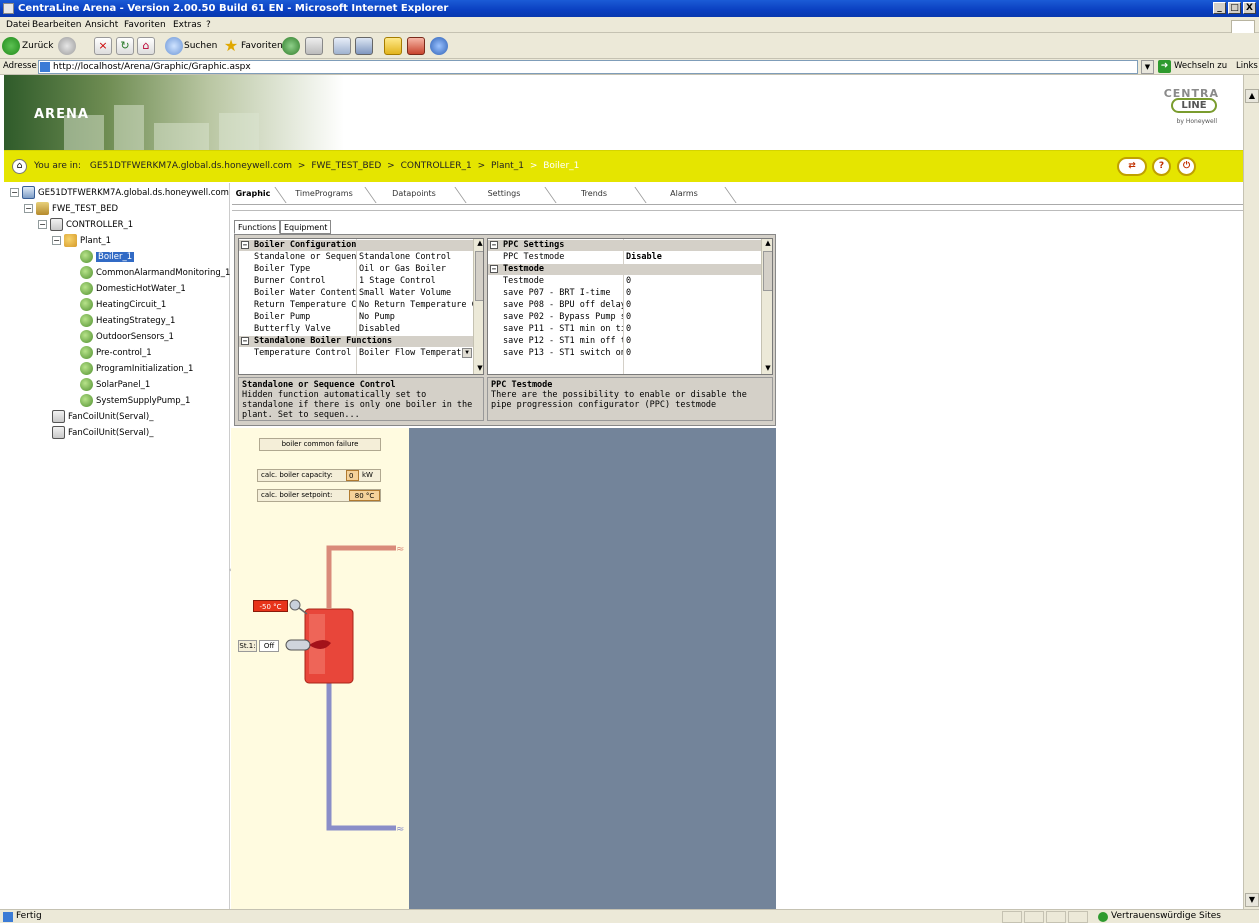  Describe the element at coordinates (133, 289) in the screenshot. I see `tree-node-application: DomesticHotWater_1` at that location.